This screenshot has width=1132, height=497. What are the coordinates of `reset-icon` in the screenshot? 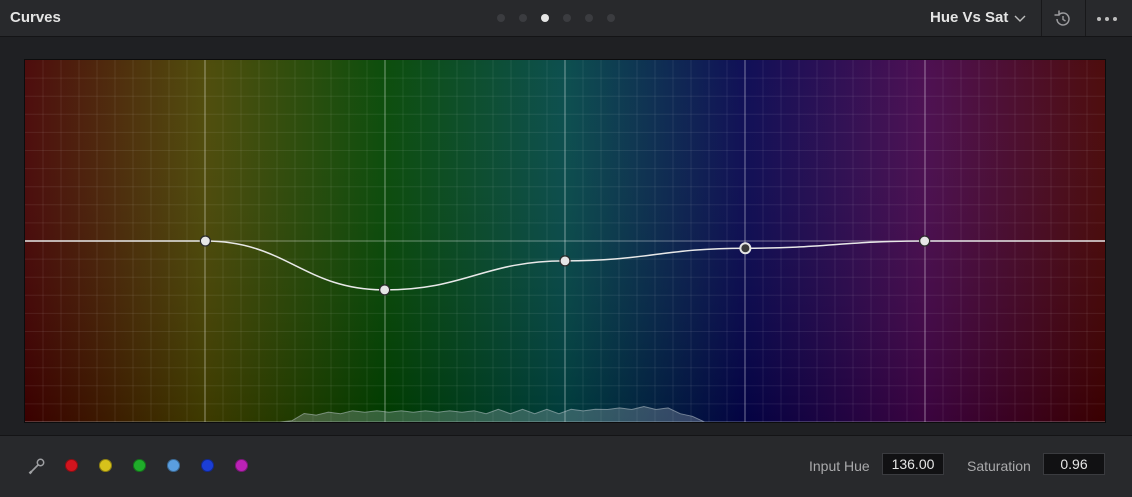 It's located at (1063, 19).